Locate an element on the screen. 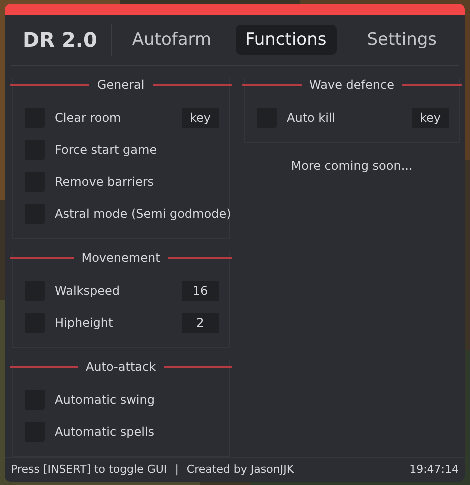  option-label: Force start game is located at coordinates (106, 149).